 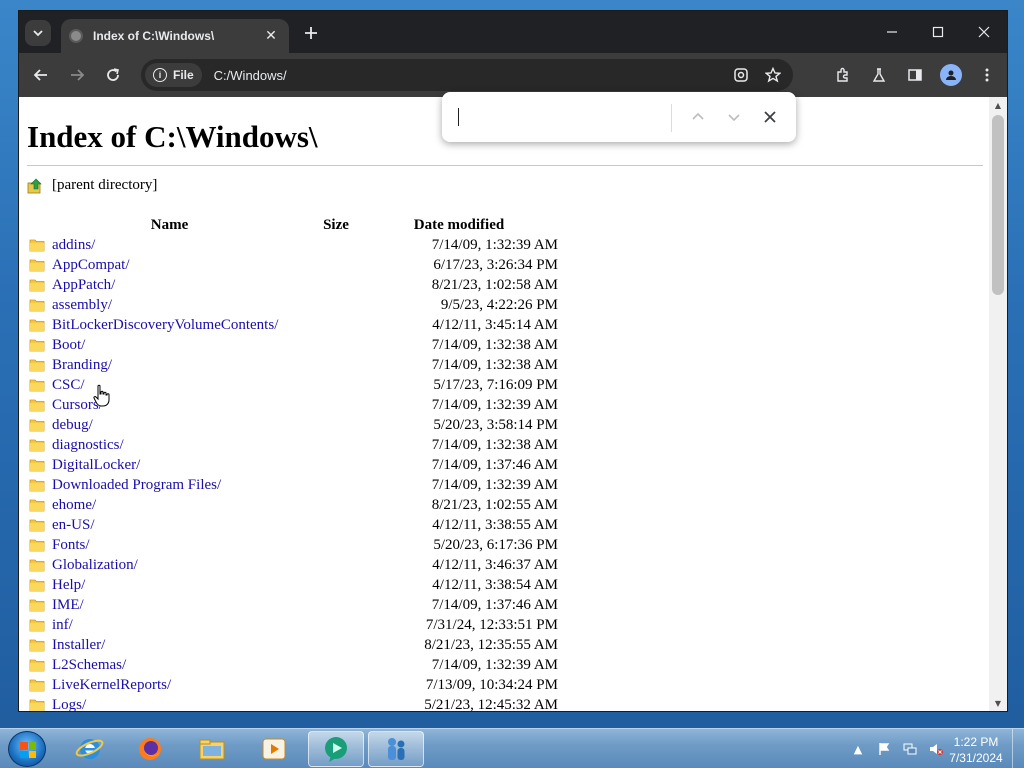 I want to click on back-icon, so click(x=40, y=75).